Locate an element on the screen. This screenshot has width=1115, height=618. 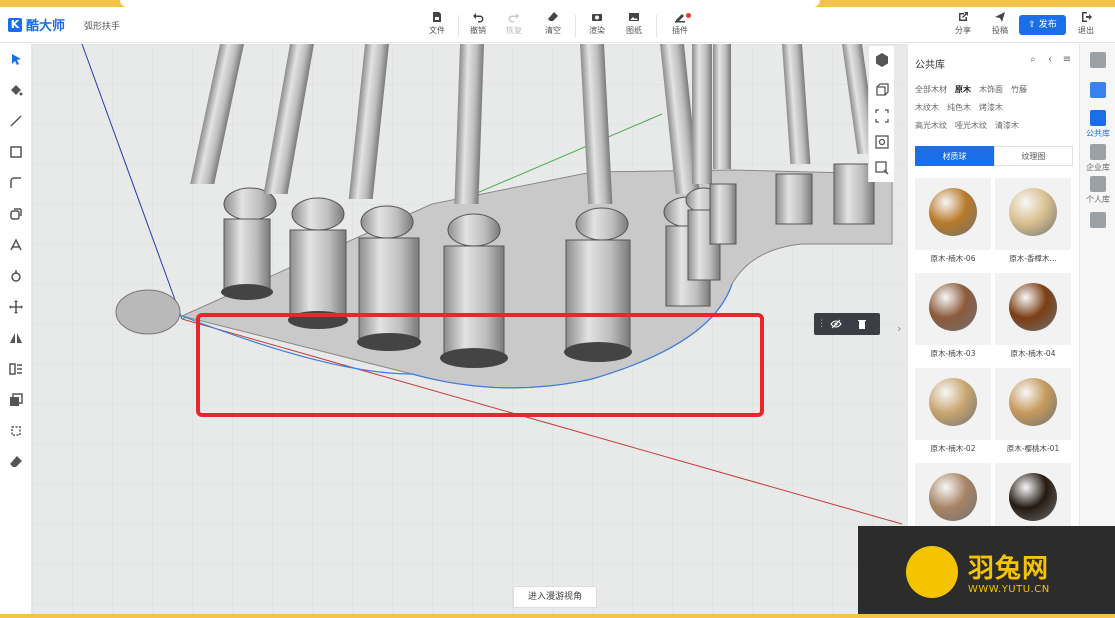
personal-library-icon is located at coordinates (1098, 184).